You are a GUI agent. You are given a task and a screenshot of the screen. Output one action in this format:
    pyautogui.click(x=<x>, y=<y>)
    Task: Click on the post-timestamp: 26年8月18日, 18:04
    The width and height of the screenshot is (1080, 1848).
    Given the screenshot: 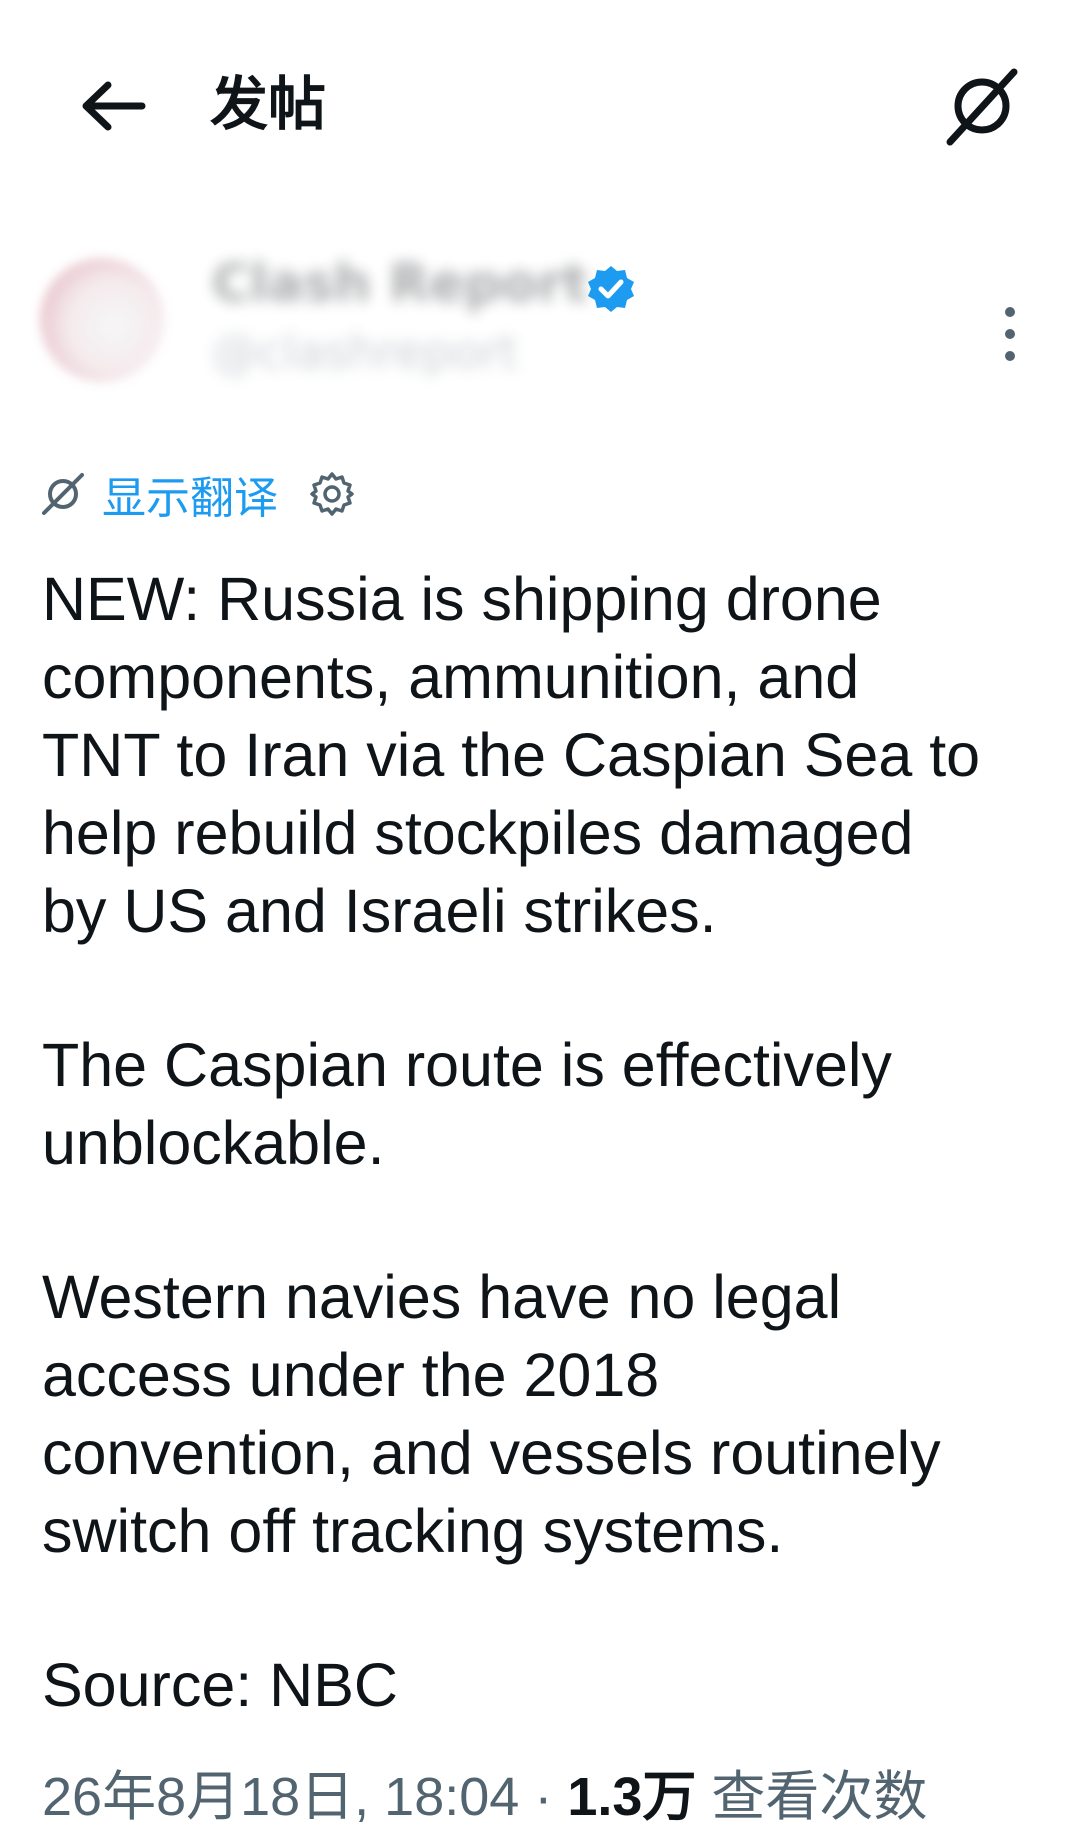 What is the action you would take?
    pyautogui.click(x=280, y=1797)
    